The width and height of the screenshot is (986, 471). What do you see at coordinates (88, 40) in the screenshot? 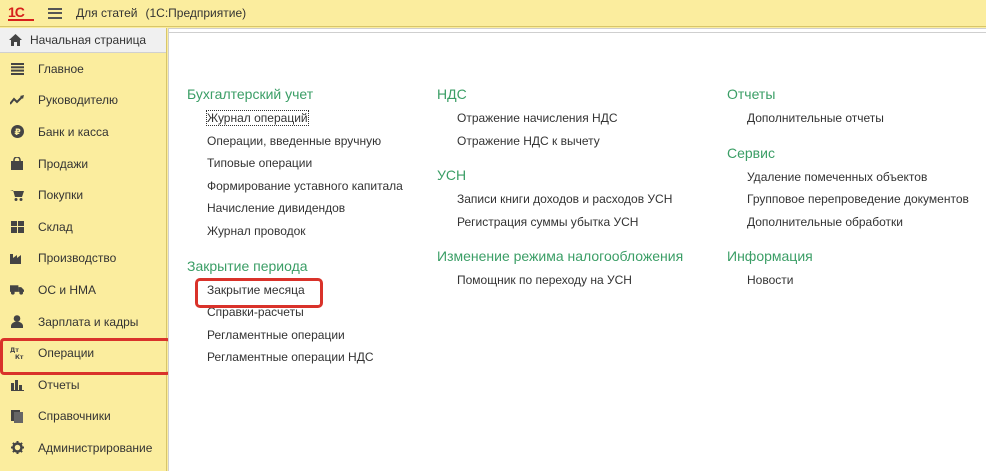
I see `sidebar-home-label: Начальная страница` at bounding box center [88, 40].